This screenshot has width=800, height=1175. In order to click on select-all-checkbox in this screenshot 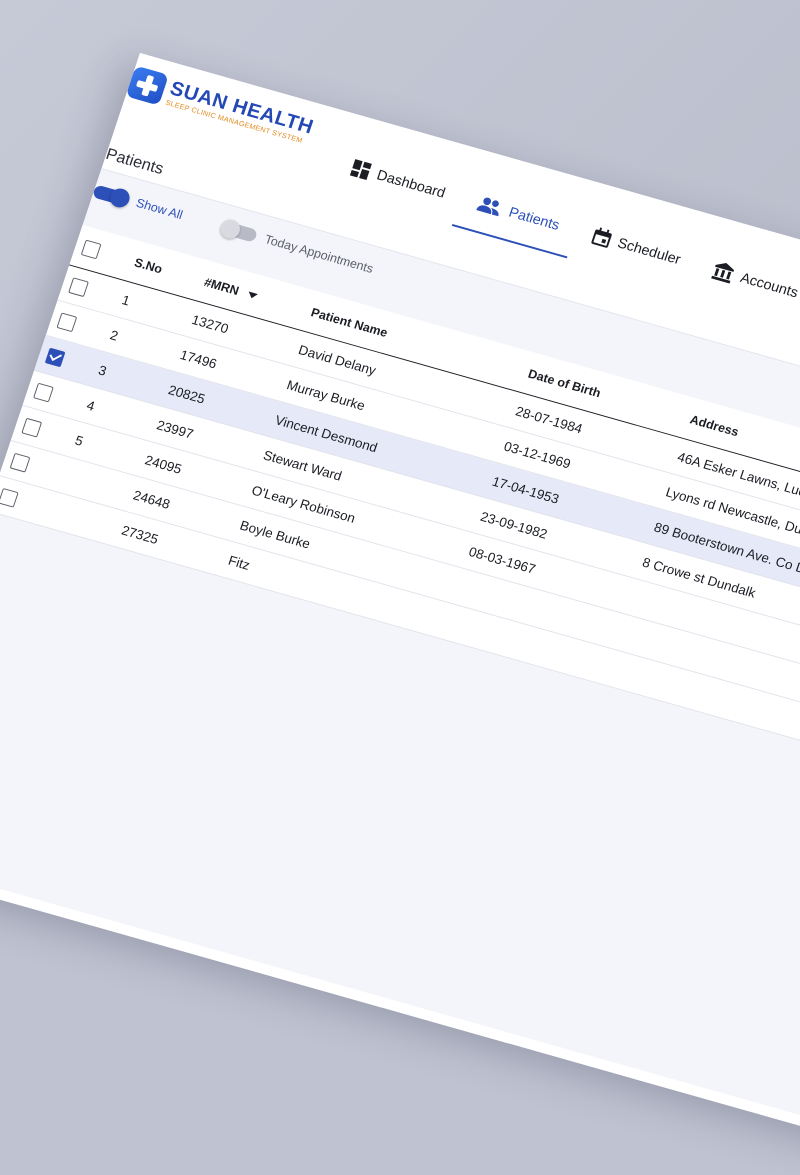, I will do `click(91, 249)`.